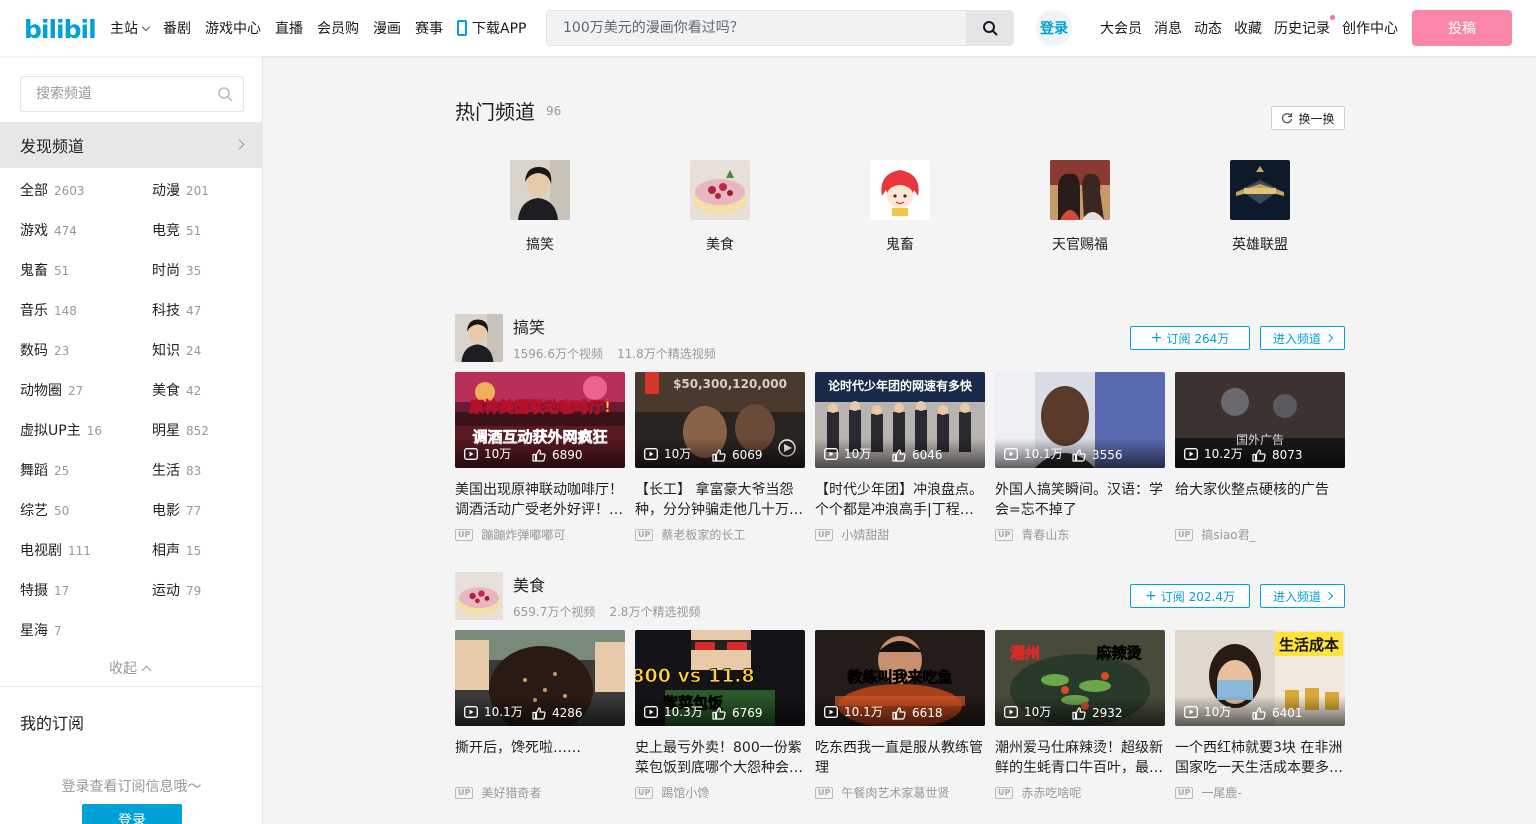 This screenshot has height=824, width=1536. I want to click on category-item: 电影 77, so click(176, 510).